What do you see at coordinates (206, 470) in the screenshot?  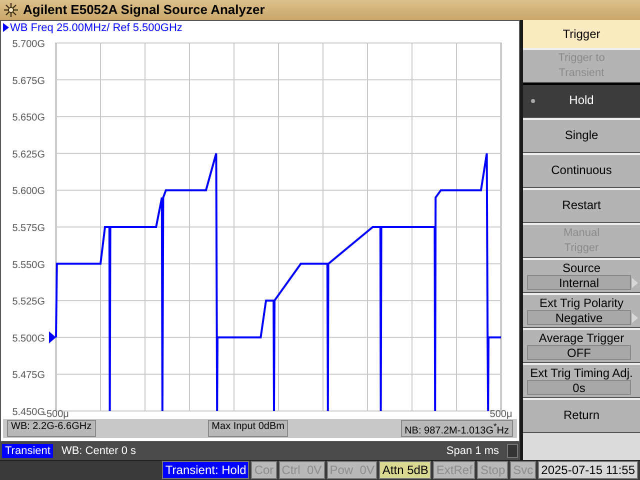 I see `status-indicator: Transient: Hold` at bounding box center [206, 470].